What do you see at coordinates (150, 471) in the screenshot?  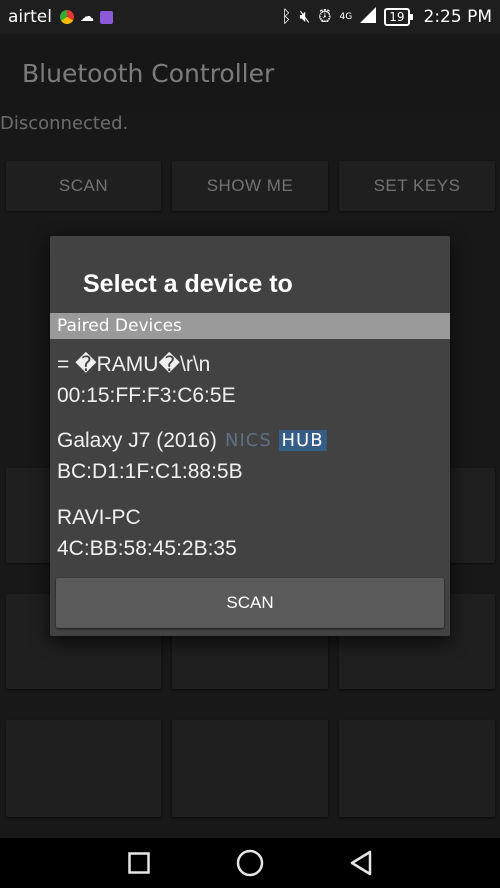 I see `device-address: BC:D1:1F:C1:88:5B` at bounding box center [150, 471].